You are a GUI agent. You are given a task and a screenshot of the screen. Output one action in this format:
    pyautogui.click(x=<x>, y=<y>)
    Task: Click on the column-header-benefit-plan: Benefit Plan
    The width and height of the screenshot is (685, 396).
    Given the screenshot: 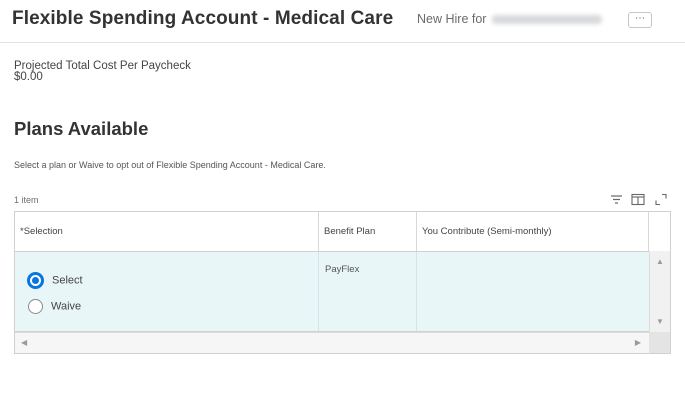 What is the action you would take?
    pyautogui.click(x=368, y=231)
    